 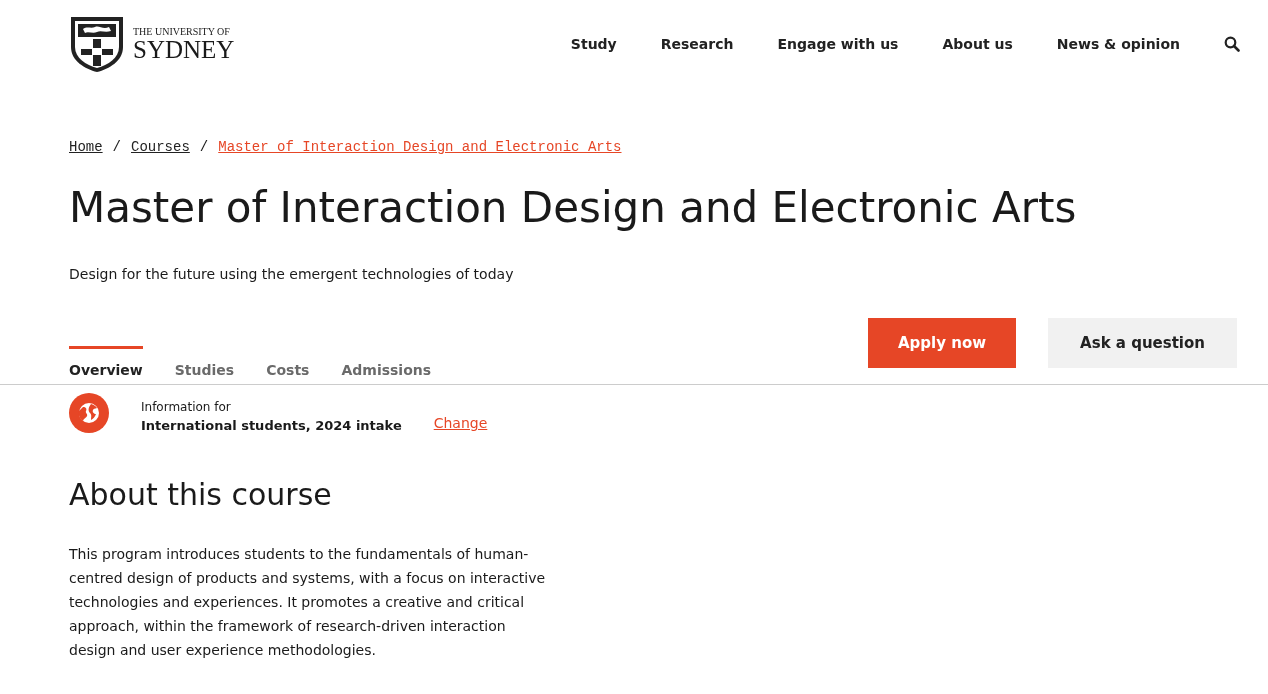 I want to click on nav-link: About us, so click(x=977, y=44).